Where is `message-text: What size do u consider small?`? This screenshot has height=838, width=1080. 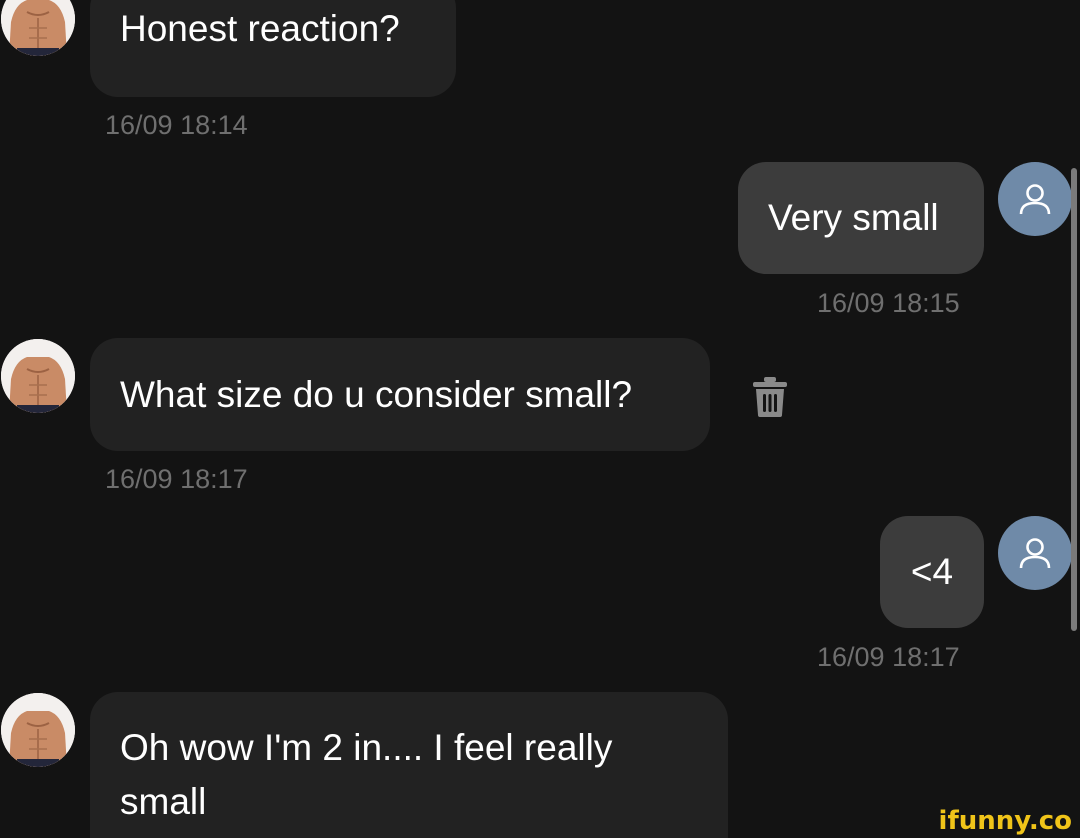
message-text: What size do u consider small? is located at coordinates (376, 394).